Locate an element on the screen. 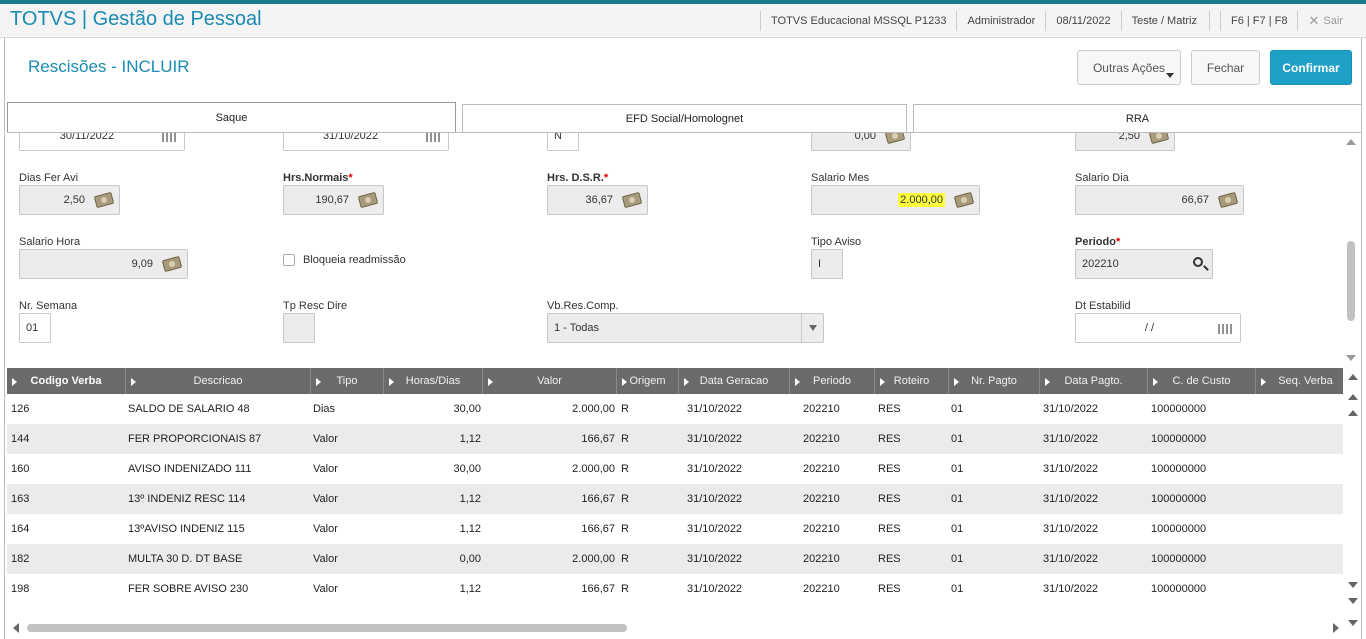 The width and height of the screenshot is (1366, 639). scroll-bottom-icon is located at coordinates (1353, 623).